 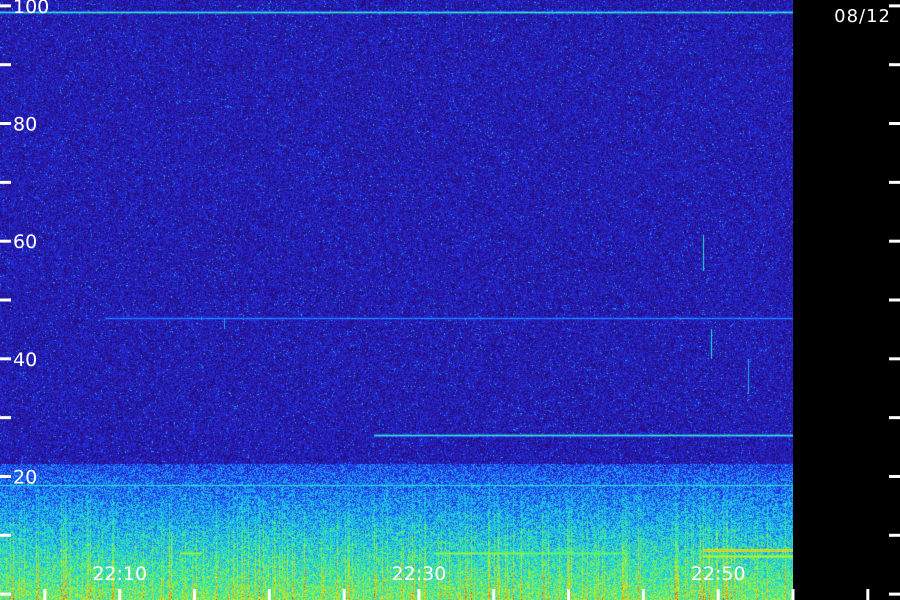 I want to click on y-tick-label: 60, so click(x=25, y=242).